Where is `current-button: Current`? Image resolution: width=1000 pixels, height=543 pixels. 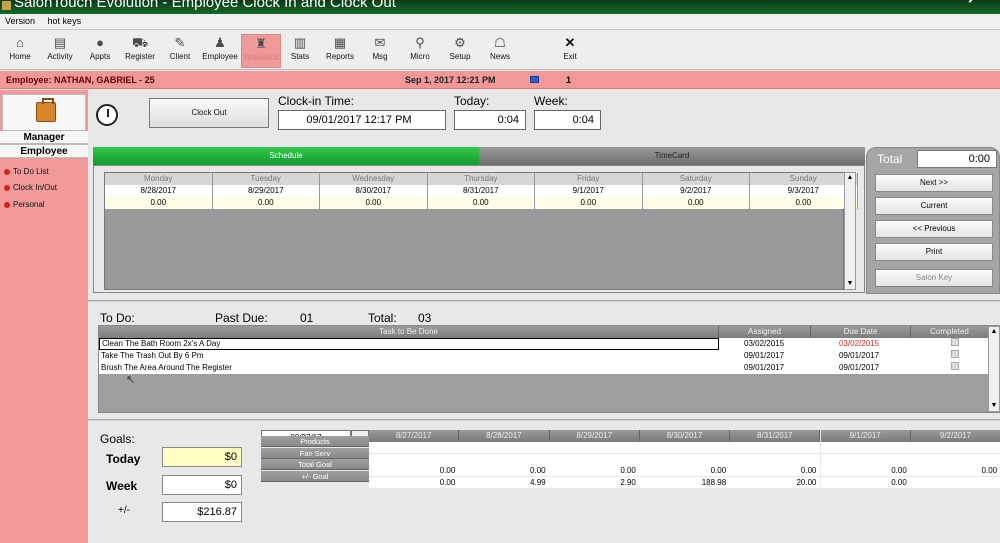 current-button: Current is located at coordinates (934, 206).